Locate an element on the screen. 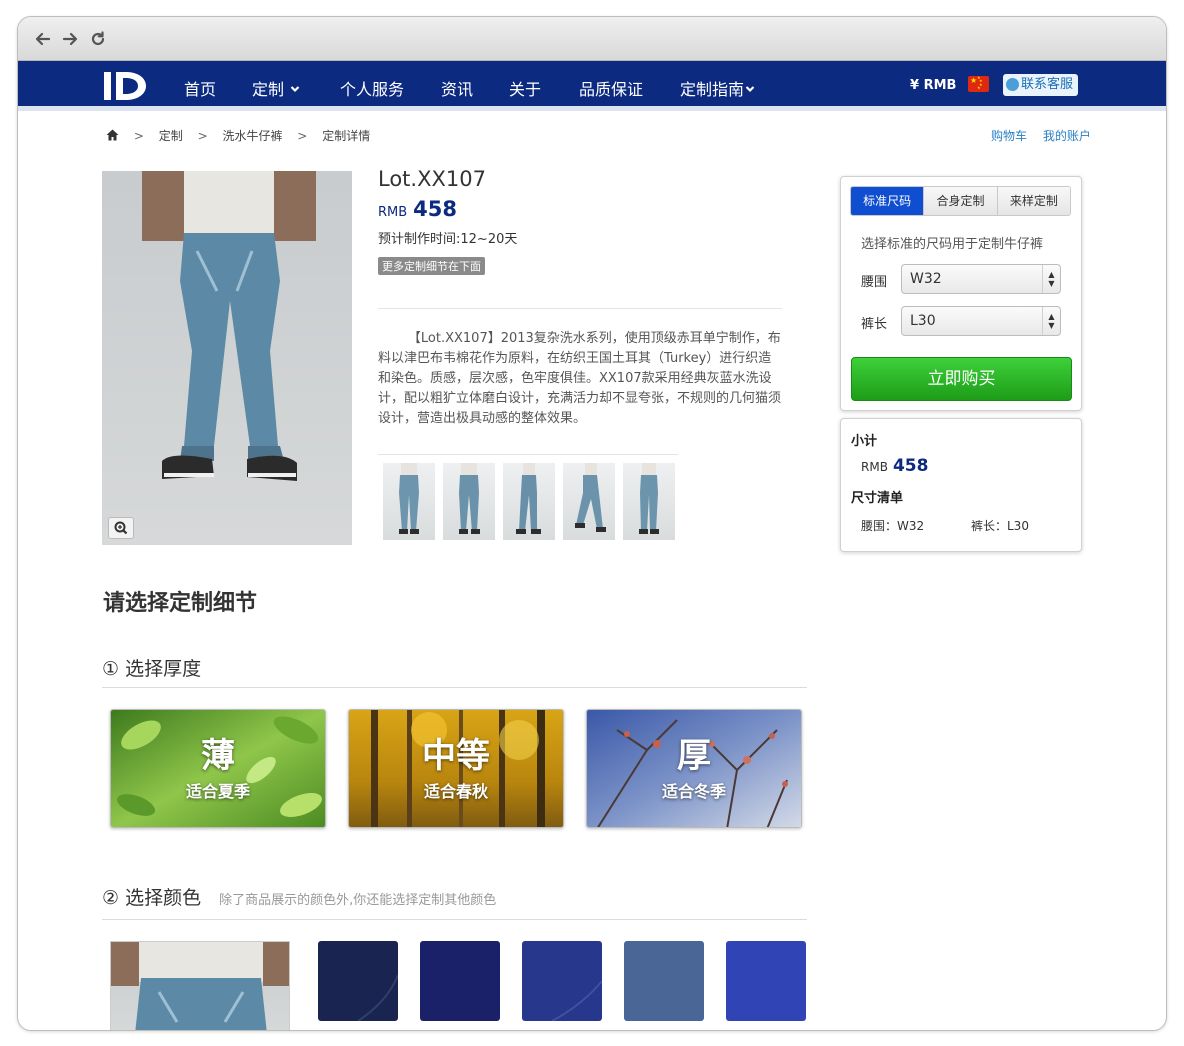 The height and width of the screenshot is (1046, 1184). nav-home: 首页 is located at coordinates (200, 88).